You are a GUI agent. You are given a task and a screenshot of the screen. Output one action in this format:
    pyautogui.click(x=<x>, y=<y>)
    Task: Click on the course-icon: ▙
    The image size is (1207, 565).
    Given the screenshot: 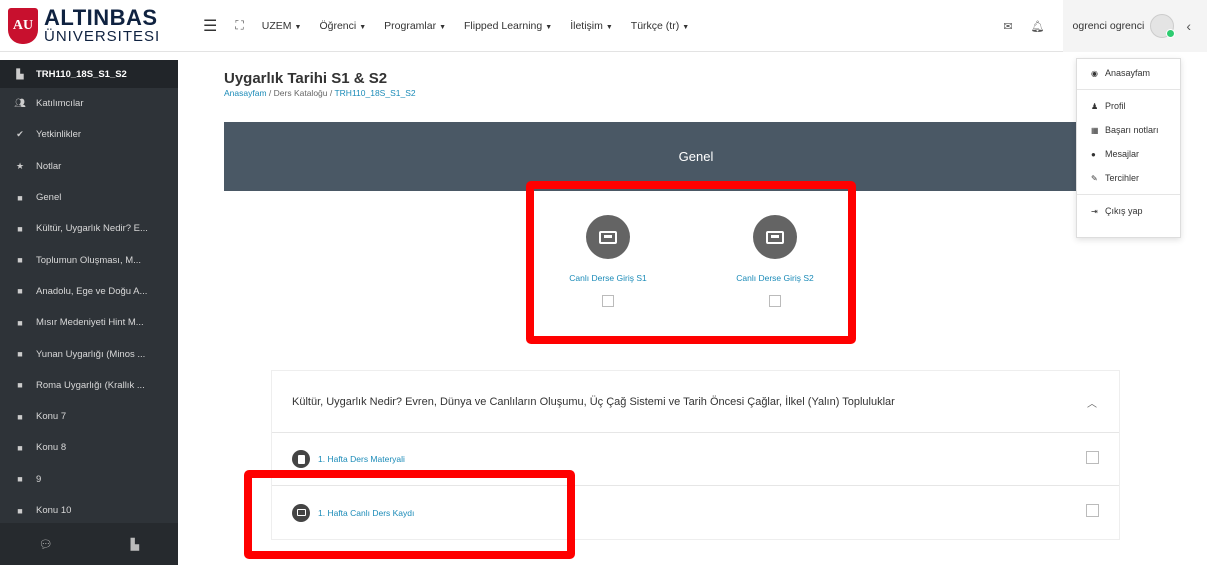 What is the action you would take?
    pyautogui.click(x=20, y=73)
    